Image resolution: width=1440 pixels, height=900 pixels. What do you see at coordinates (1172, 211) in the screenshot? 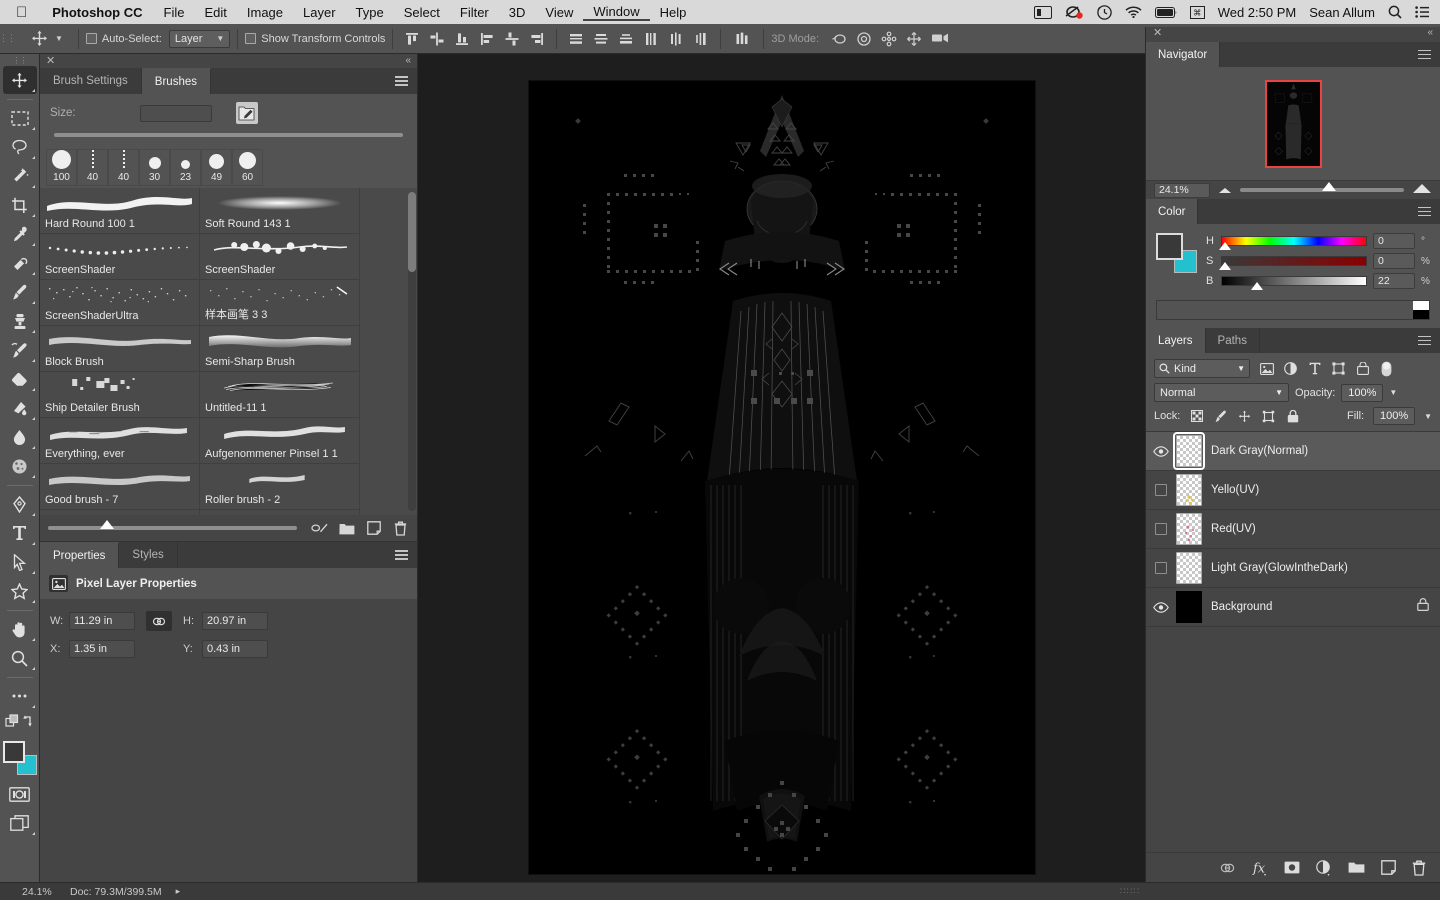
I see `tab-color: Color` at bounding box center [1172, 211].